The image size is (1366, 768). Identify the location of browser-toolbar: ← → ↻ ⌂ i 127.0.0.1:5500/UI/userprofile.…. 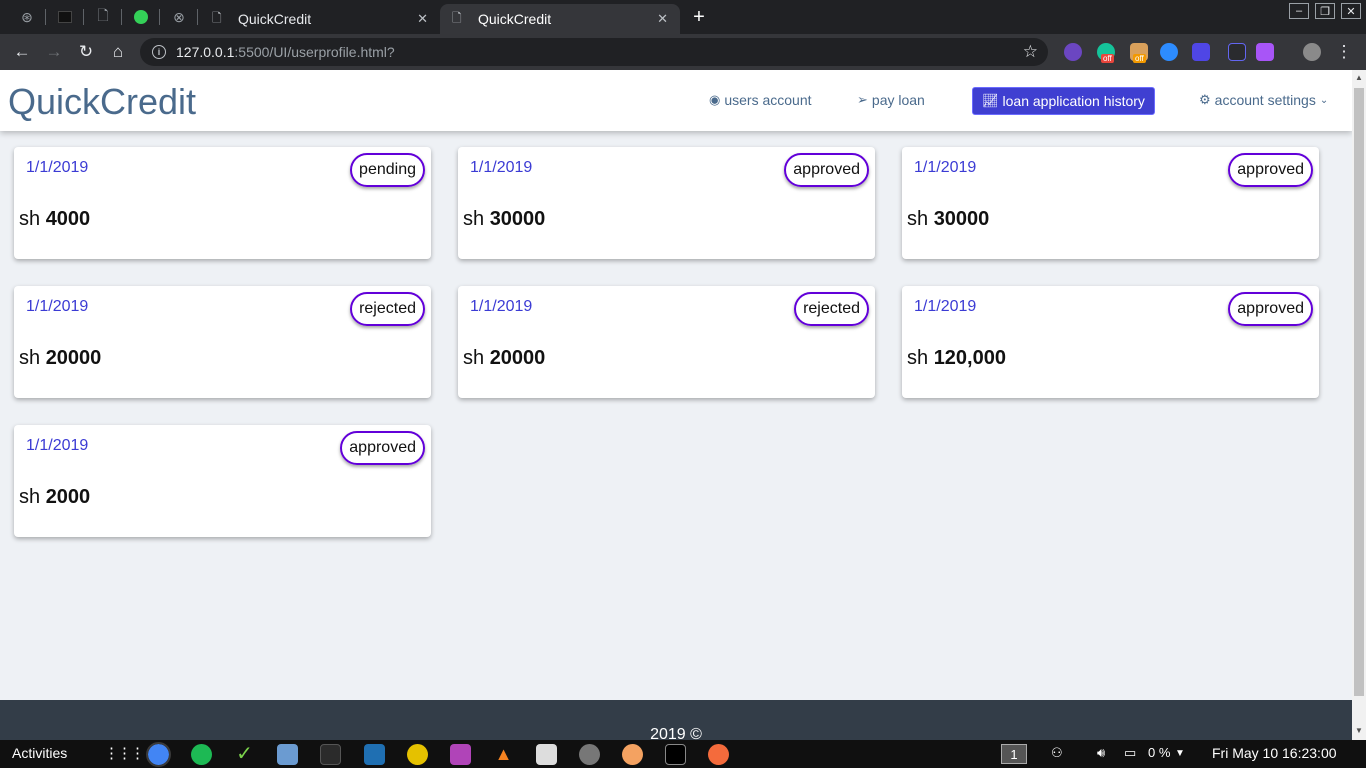
(683, 52).